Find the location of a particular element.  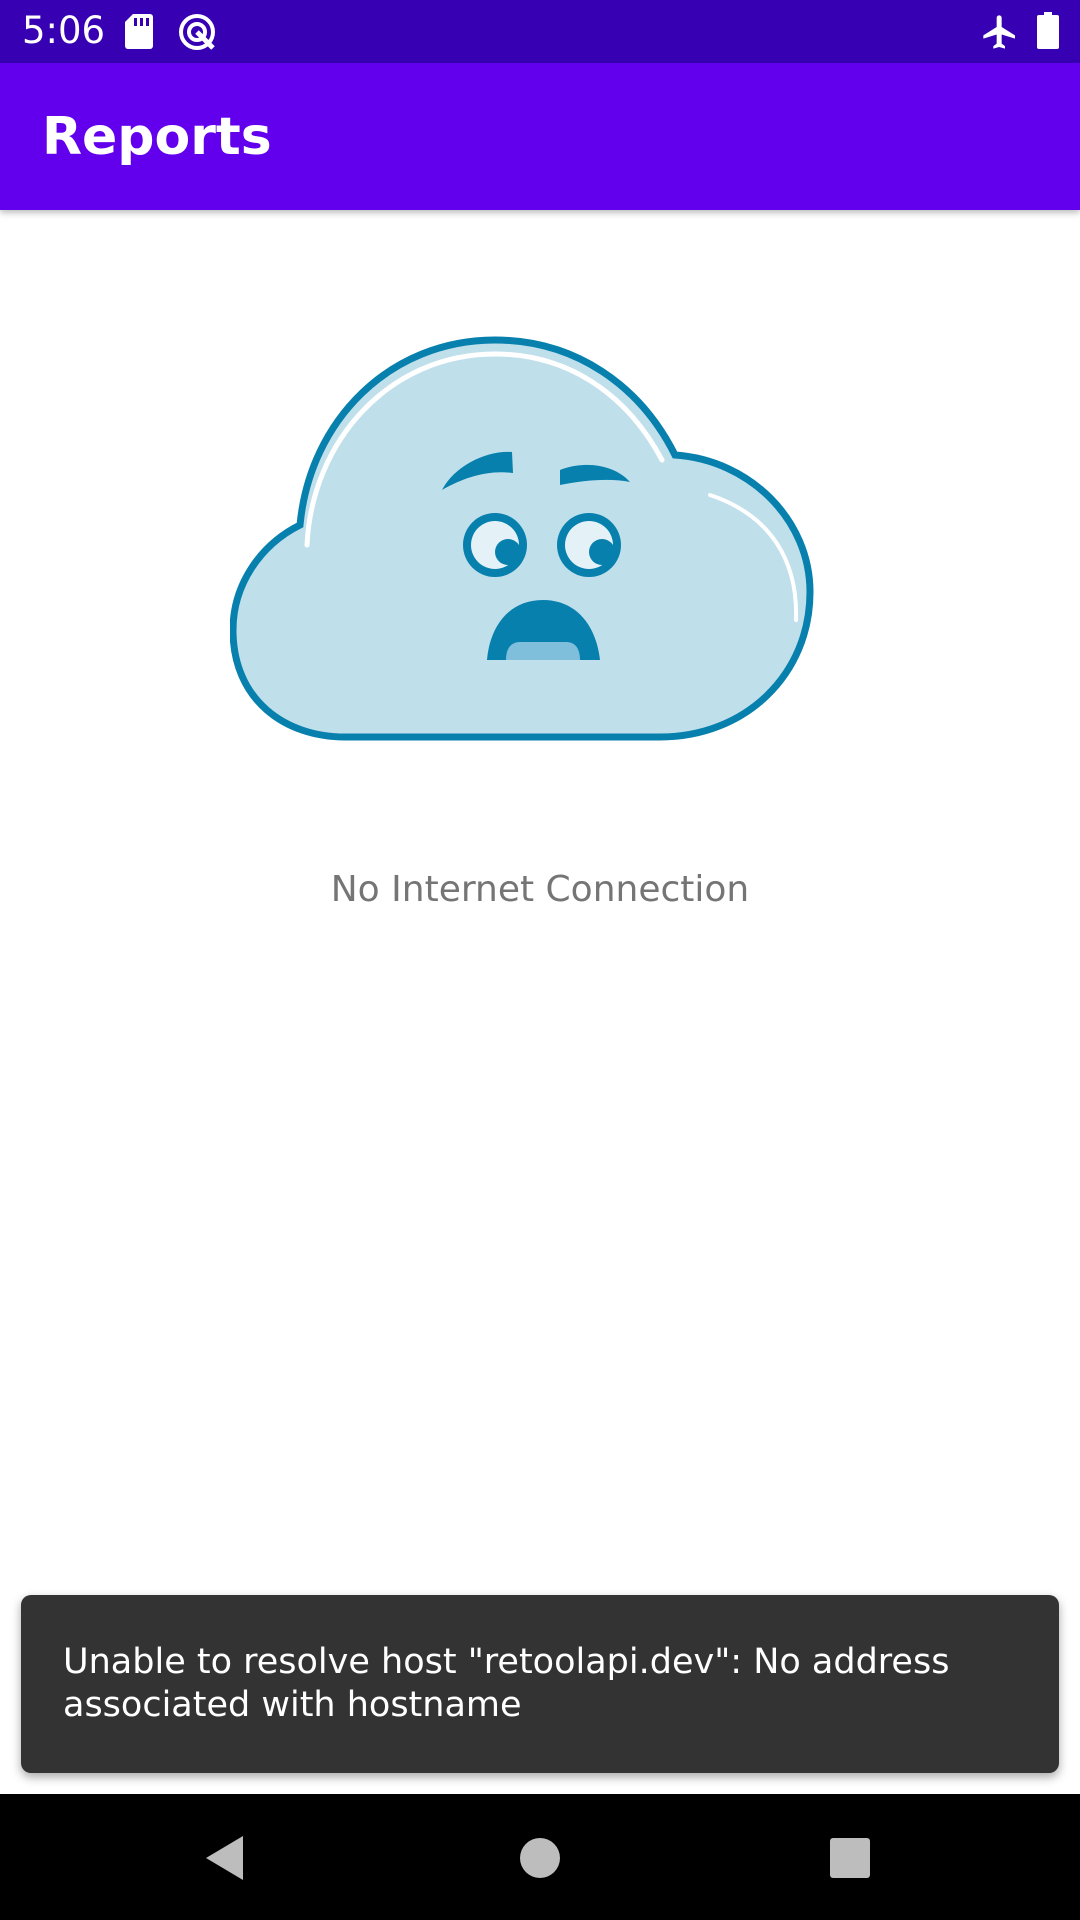

navigation-bar is located at coordinates (540, 1857).